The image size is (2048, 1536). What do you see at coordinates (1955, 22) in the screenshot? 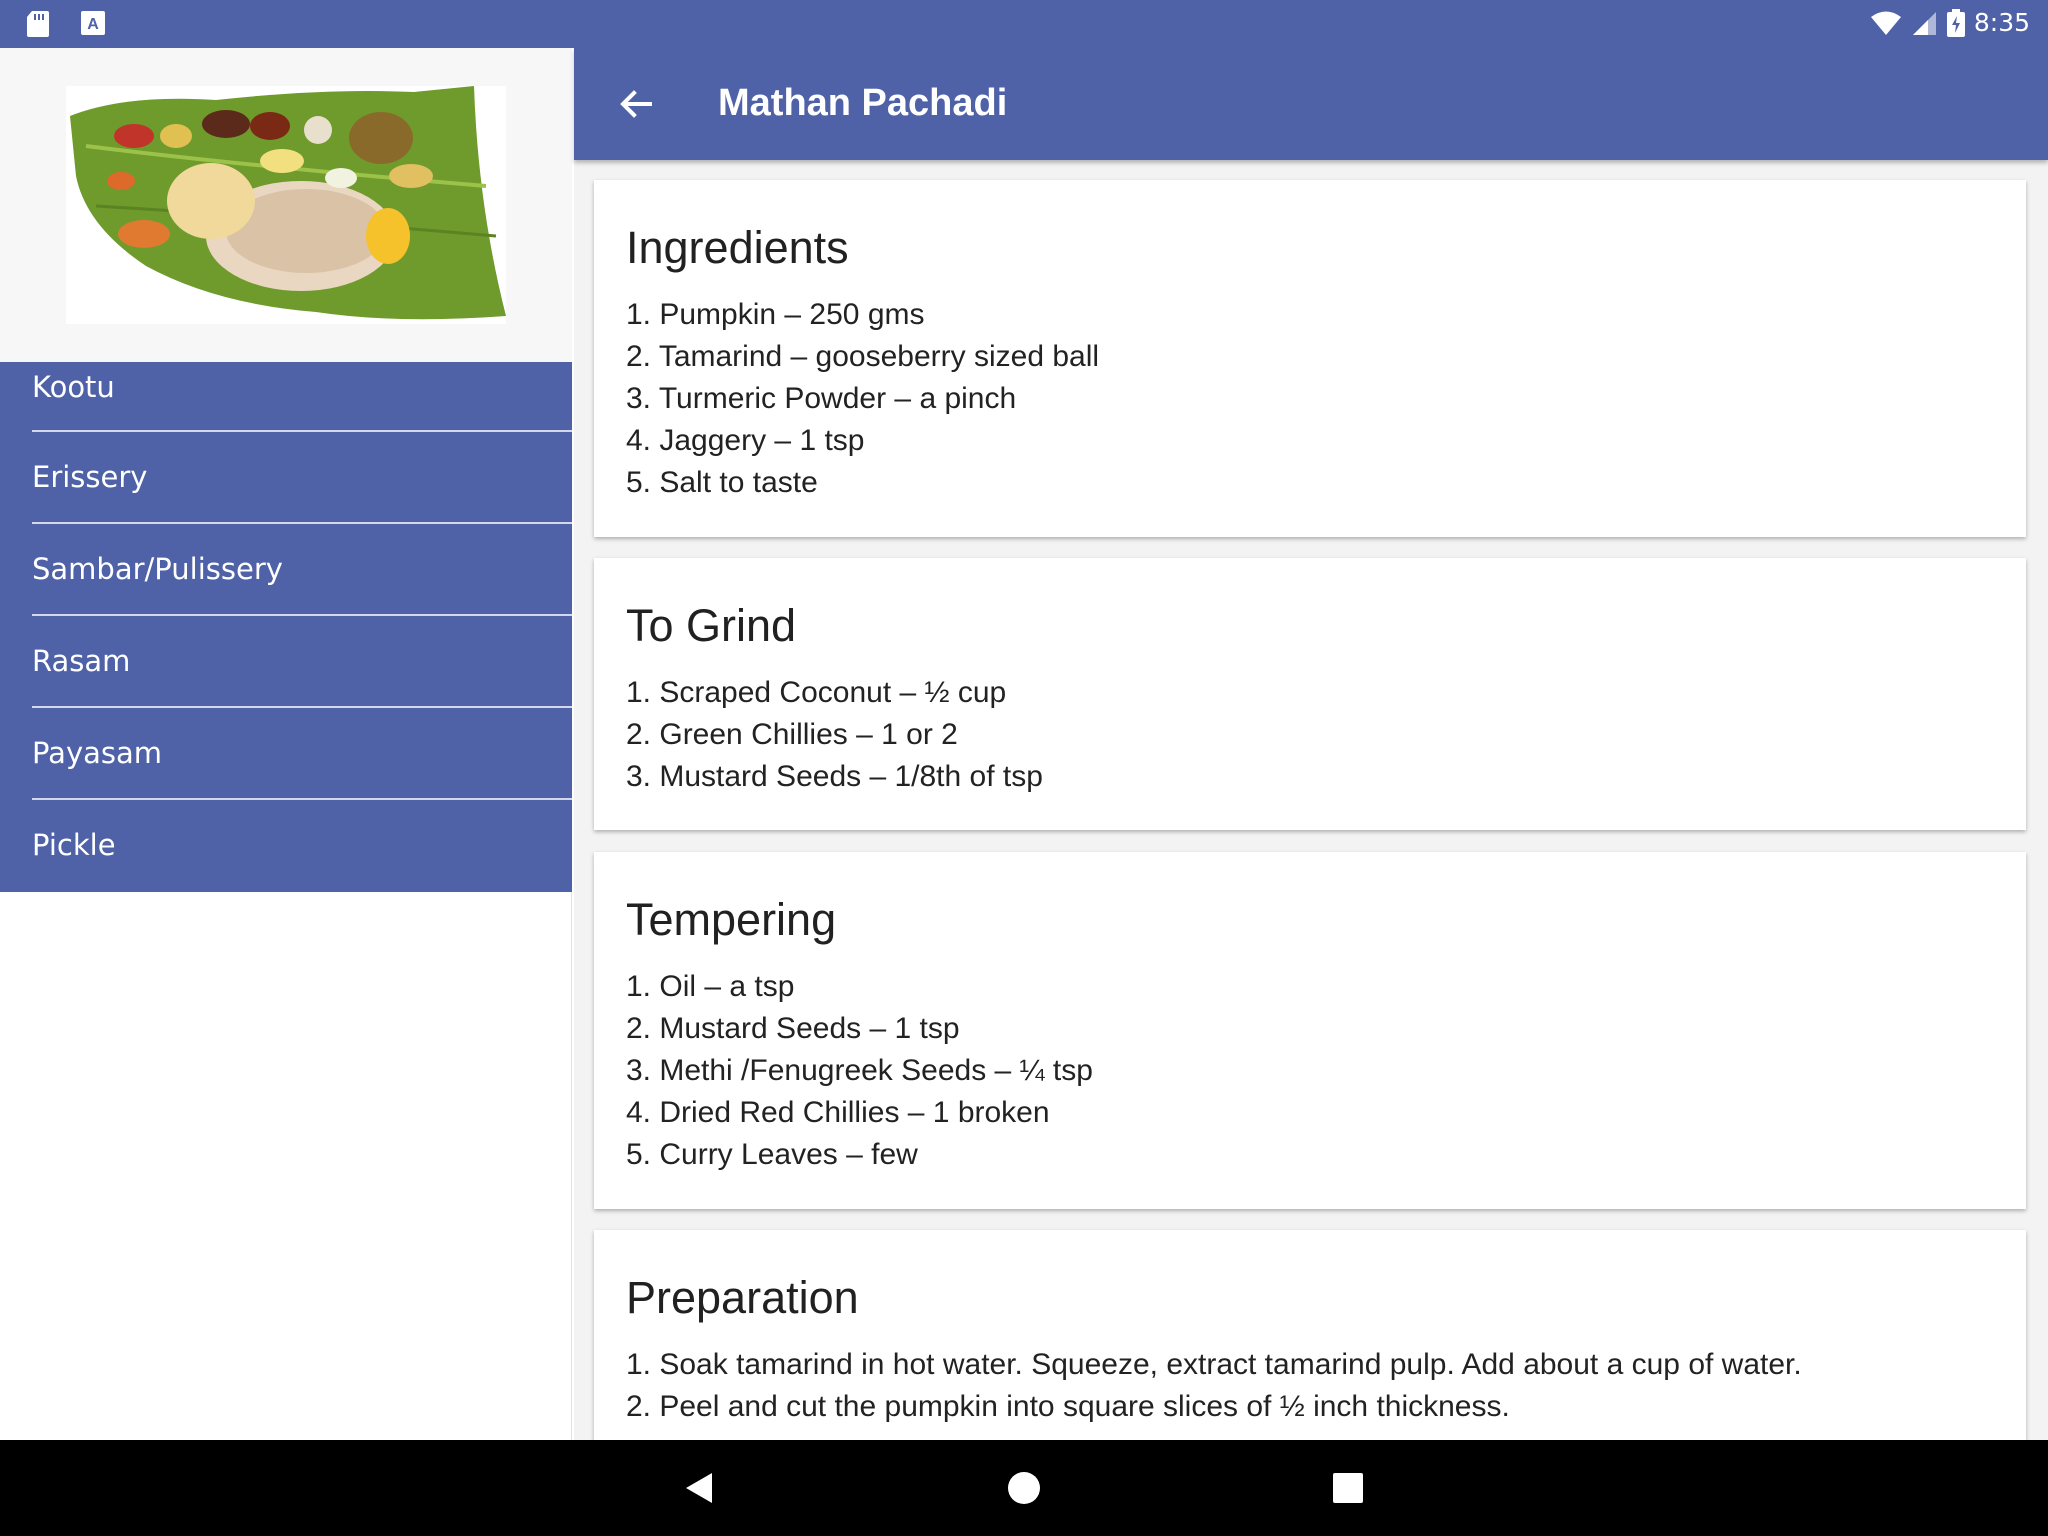
I see `battery-charging-icon` at bounding box center [1955, 22].